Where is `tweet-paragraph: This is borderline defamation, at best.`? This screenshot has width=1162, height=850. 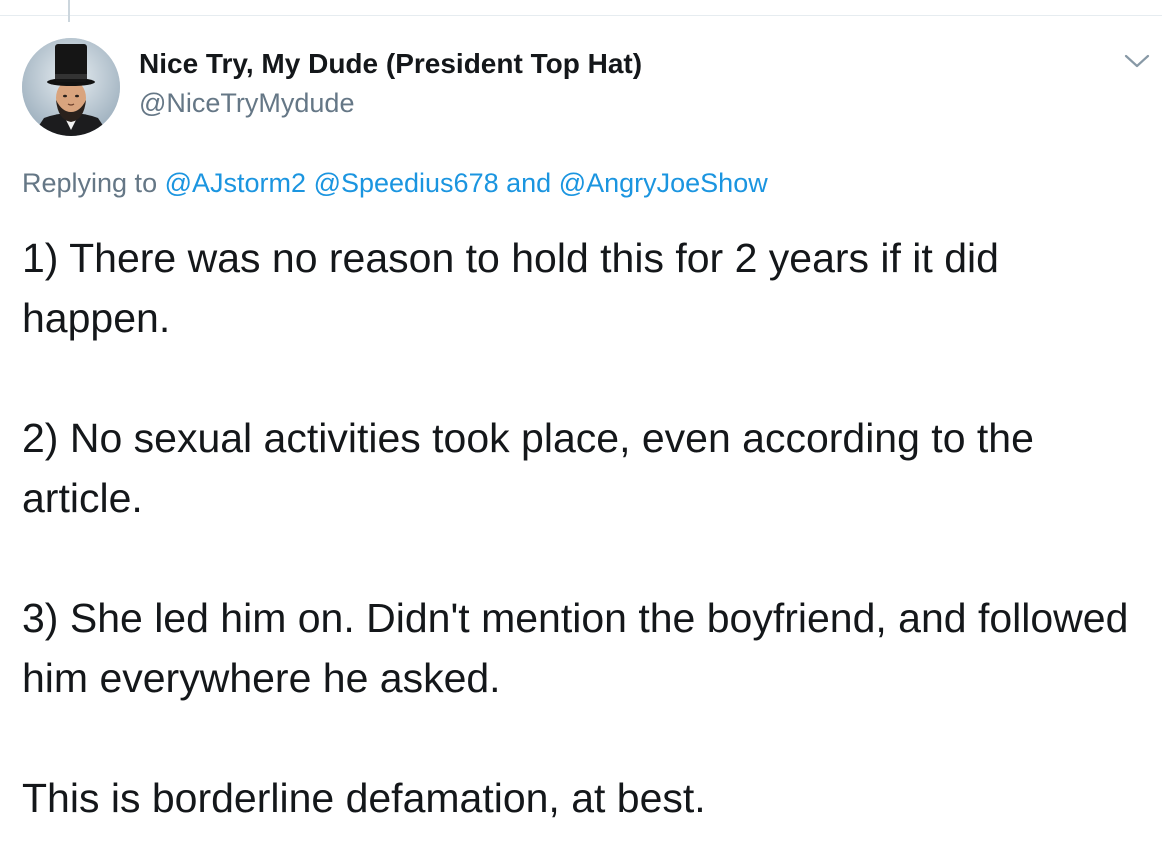
tweet-paragraph: This is borderline defamation, at best. is located at coordinates (364, 798).